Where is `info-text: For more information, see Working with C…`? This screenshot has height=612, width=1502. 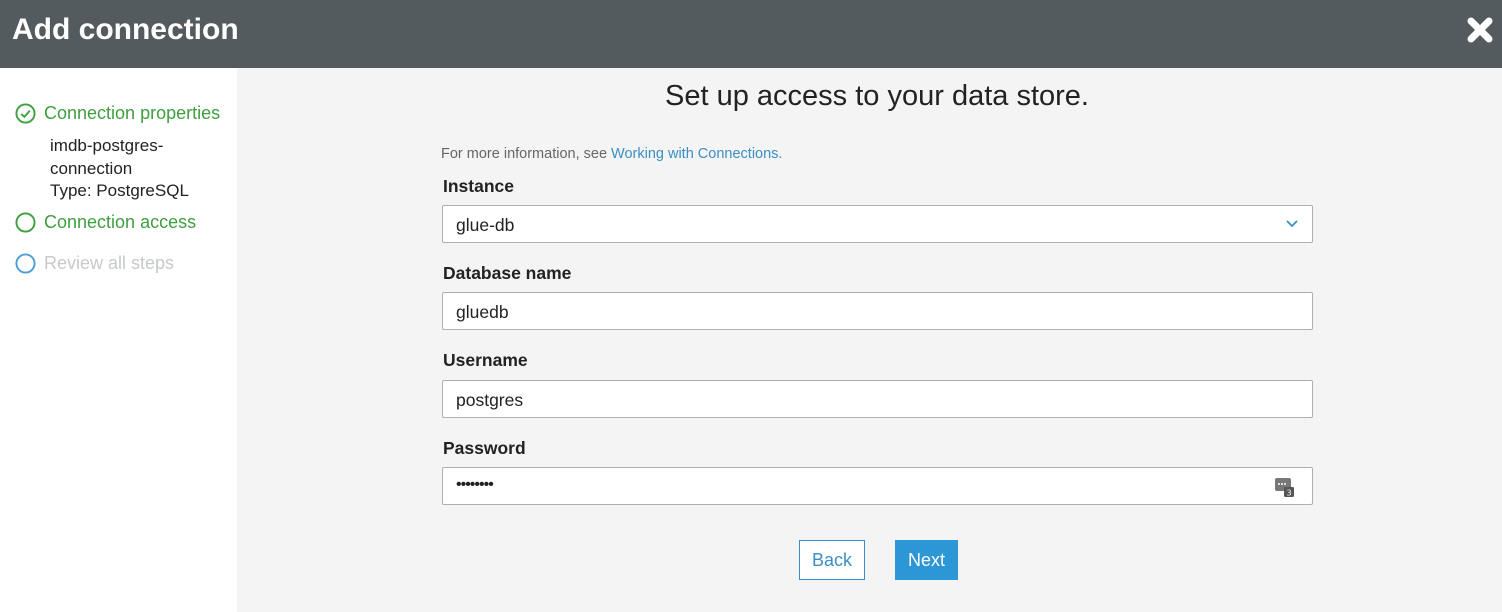
info-text: For more information, see Working with C… is located at coordinates (611, 154).